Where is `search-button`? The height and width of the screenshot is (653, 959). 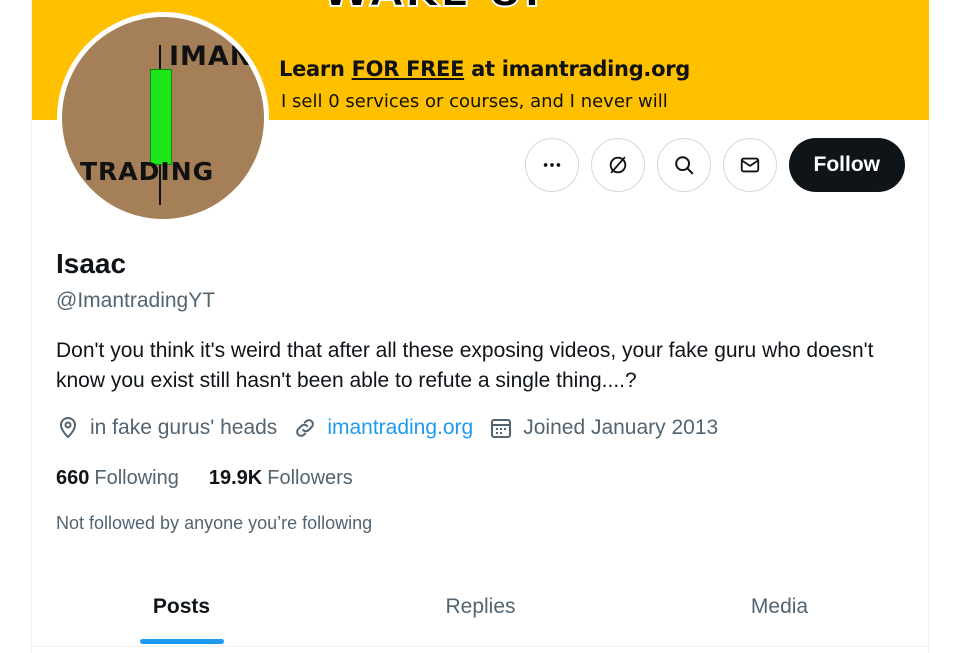 search-button is located at coordinates (683, 165).